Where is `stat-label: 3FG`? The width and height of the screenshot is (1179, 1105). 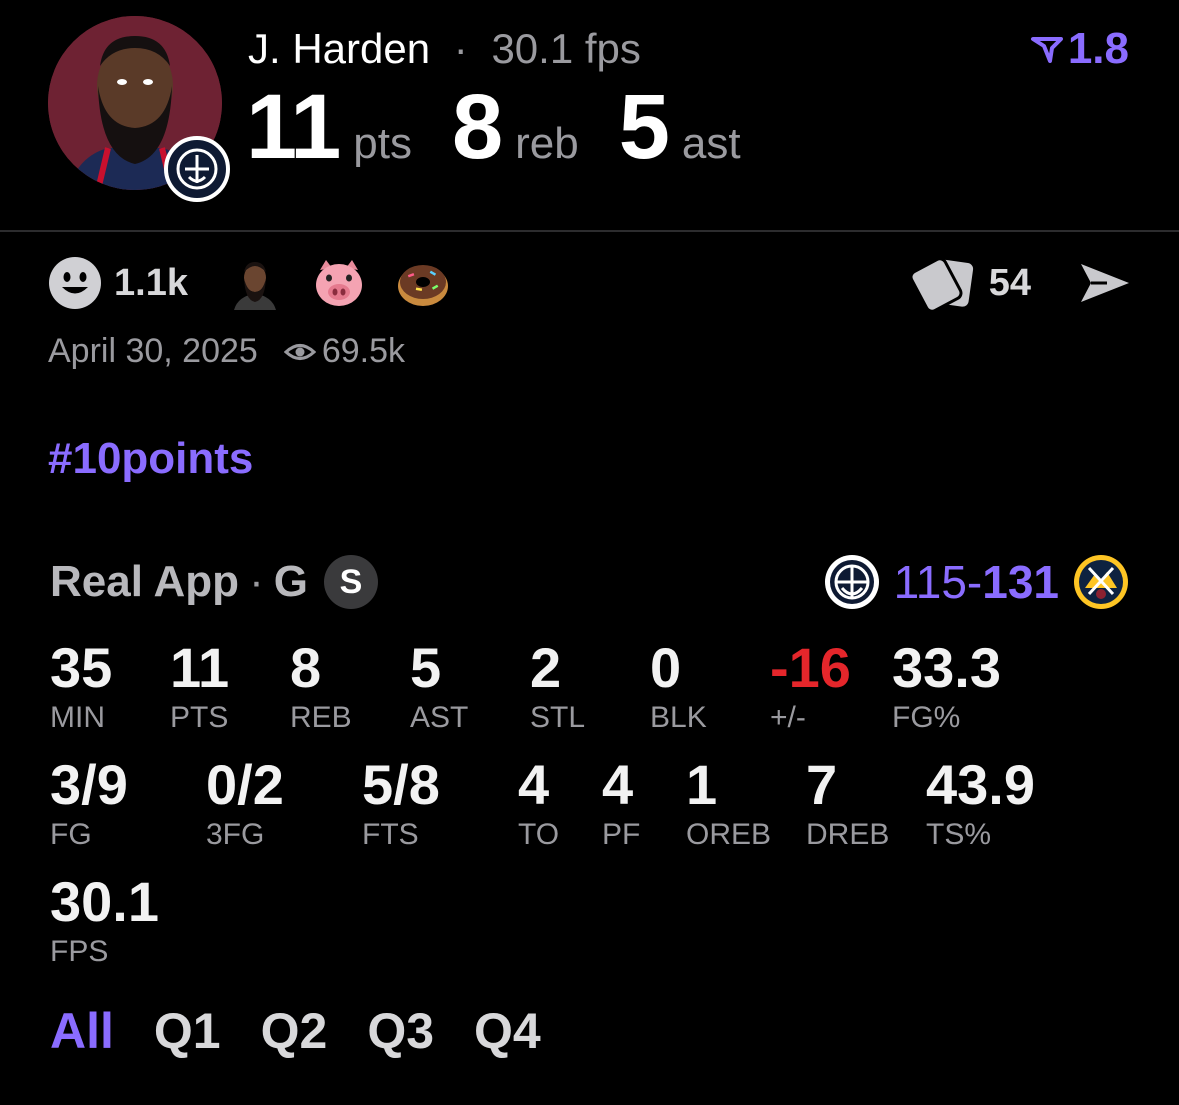
stat-label: 3FG is located at coordinates (235, 834).